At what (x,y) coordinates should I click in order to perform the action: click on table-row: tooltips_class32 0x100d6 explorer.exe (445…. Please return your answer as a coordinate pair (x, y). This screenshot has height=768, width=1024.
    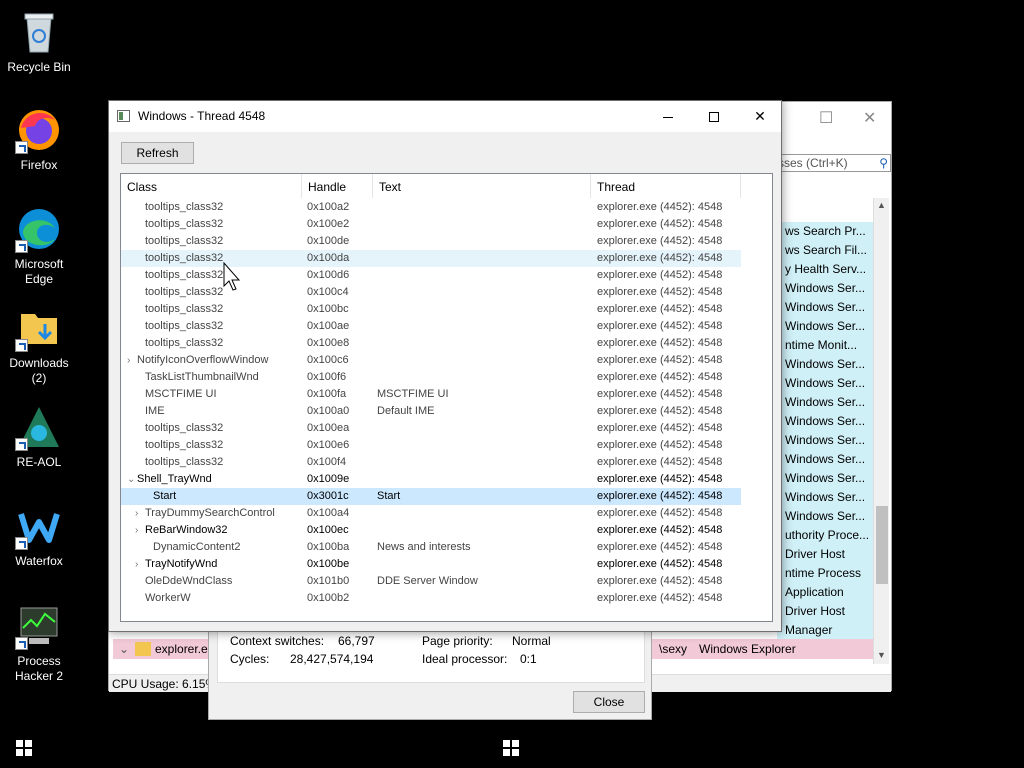
    Looking at the image, I should click on (446, 275).